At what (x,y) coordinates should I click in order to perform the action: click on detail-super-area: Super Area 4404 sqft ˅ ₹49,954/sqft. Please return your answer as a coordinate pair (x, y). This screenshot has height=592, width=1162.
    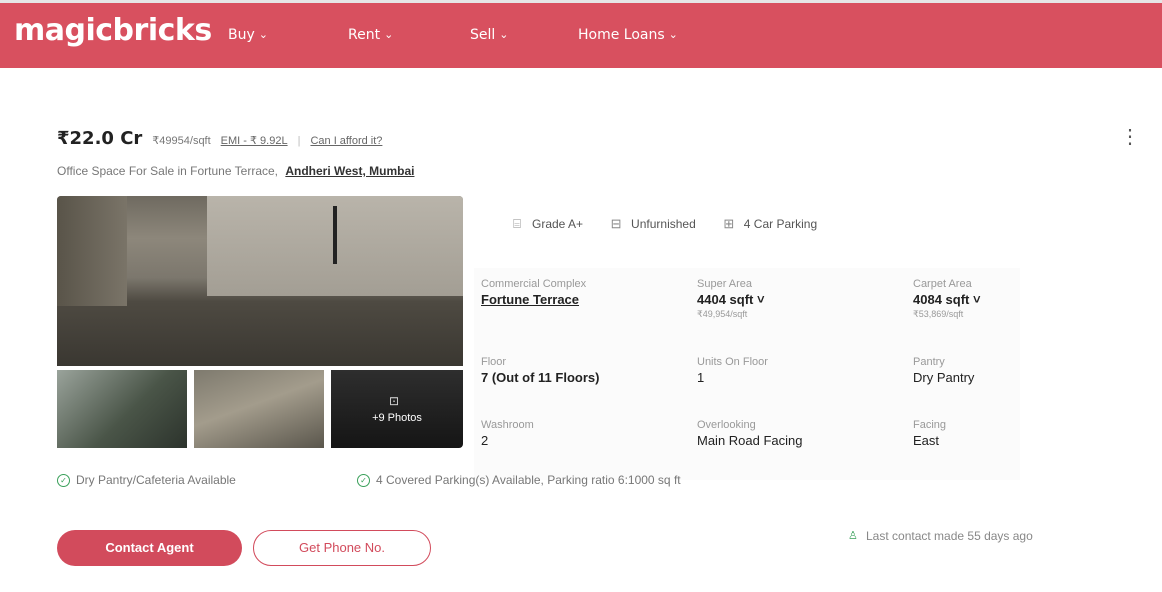
    Looking at the image, I should click on (731, 299).